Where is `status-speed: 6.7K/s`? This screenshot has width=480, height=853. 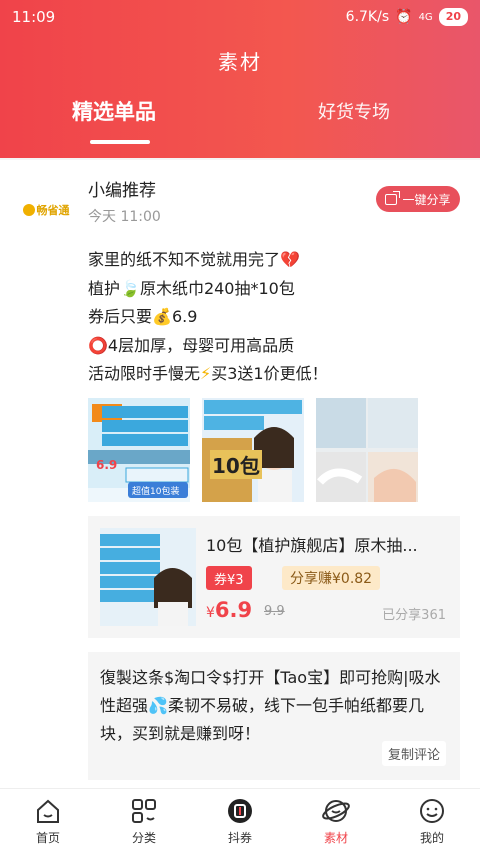
status-speed: 6.7K/s is located at coordinates (367, 17).